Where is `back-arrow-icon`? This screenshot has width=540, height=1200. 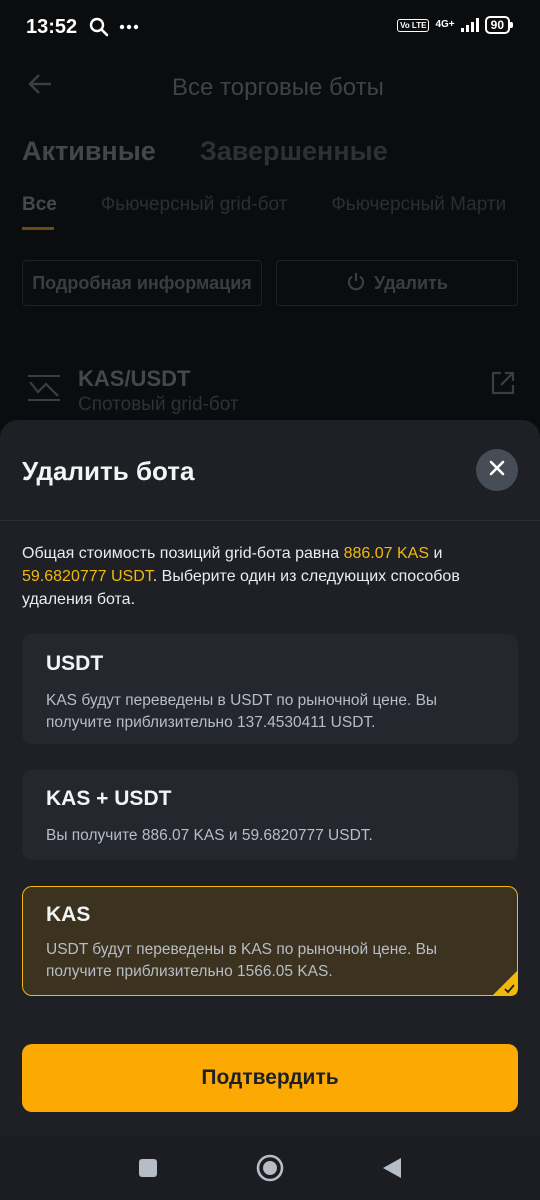 back-arrow-icon is located at coordinates (40, 88).